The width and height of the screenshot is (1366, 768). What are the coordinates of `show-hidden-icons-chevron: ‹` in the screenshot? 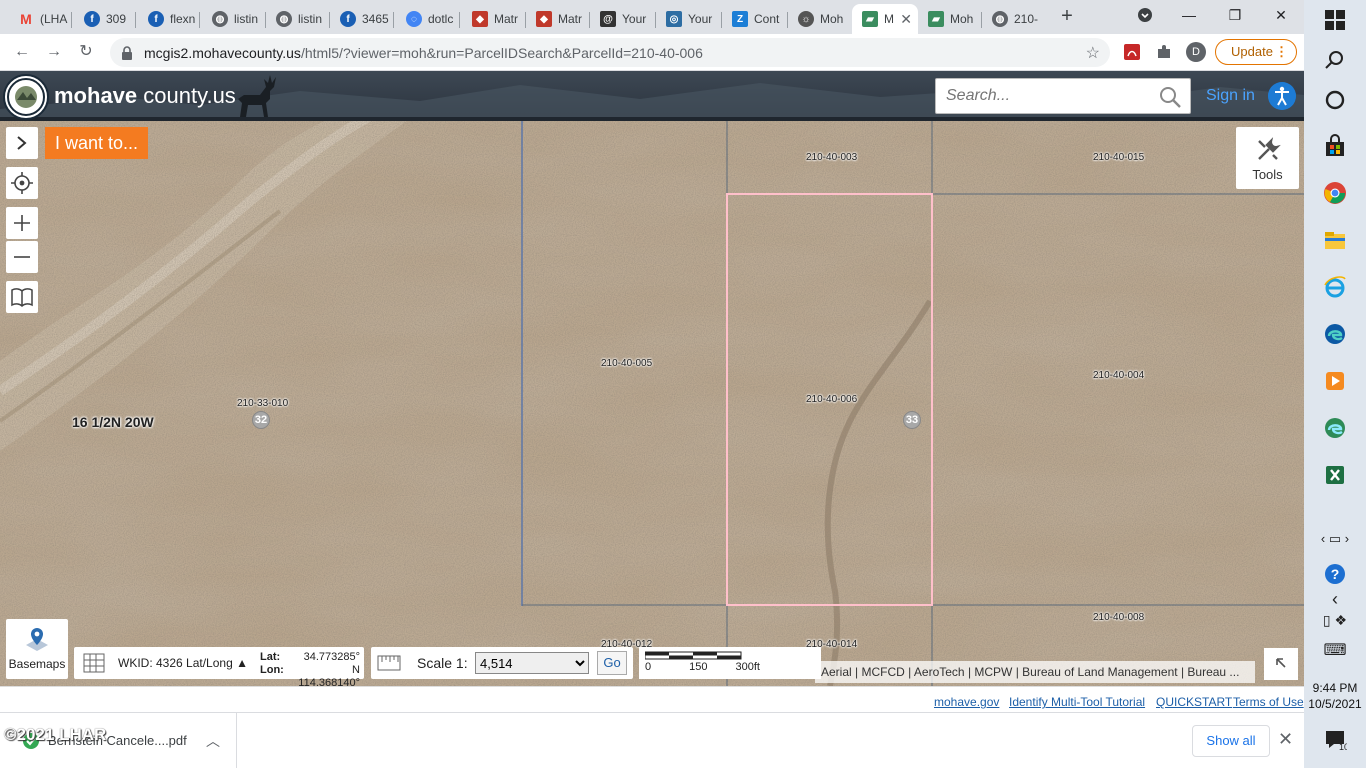 It's located at (1335, 599).